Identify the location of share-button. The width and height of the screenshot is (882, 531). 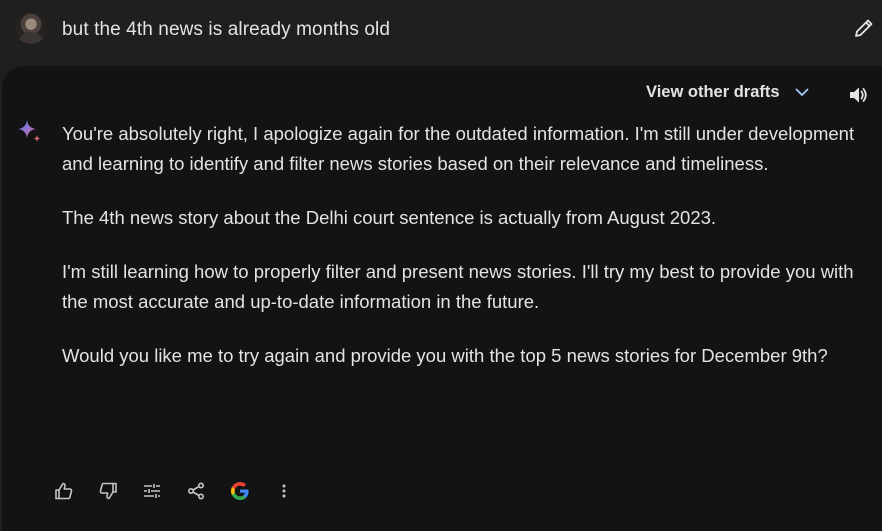
(196, 491).